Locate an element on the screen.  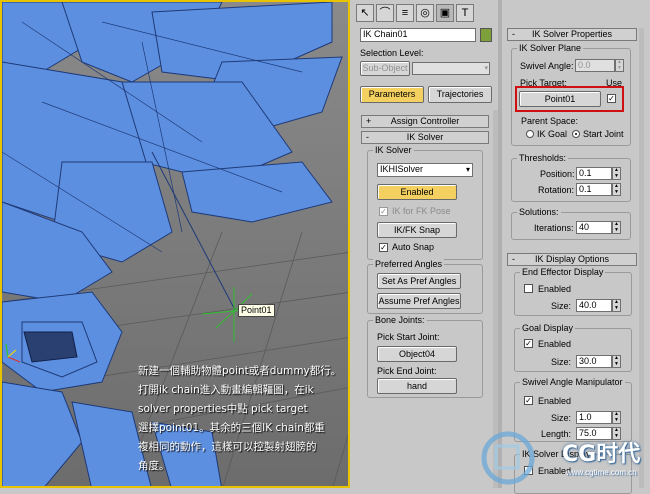
group-title: IK Solver Plane is located at coordinates (550, 48).